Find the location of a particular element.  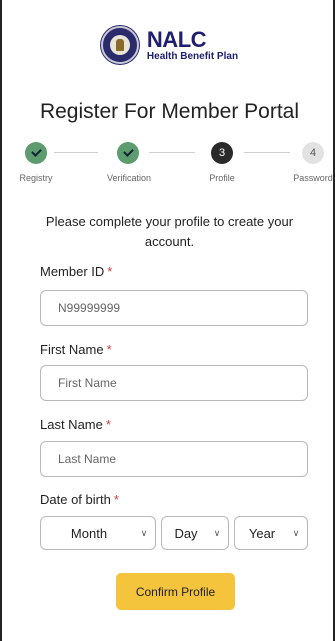

dob-year-select: Year ∨ is located at coordinates (271, 533).